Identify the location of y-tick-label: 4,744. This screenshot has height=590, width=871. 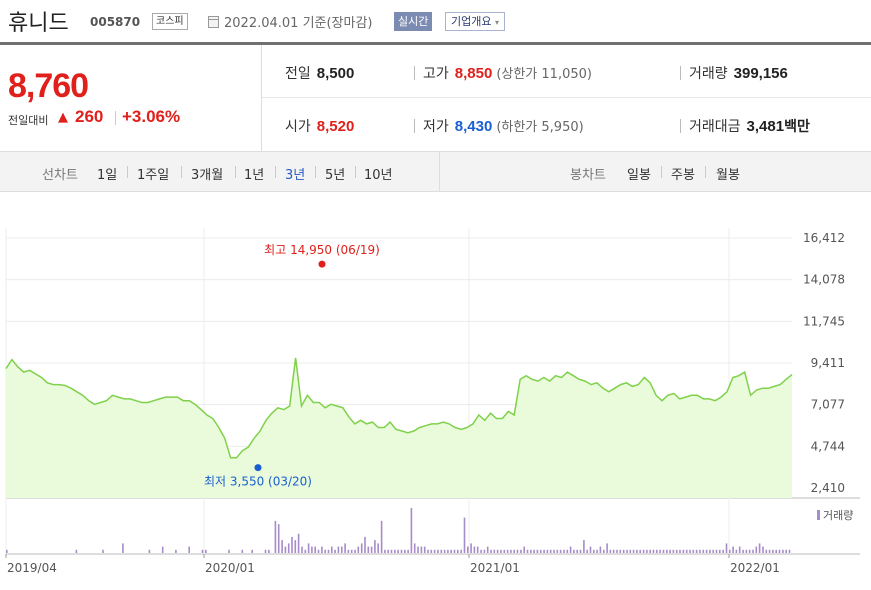
(828, 446).